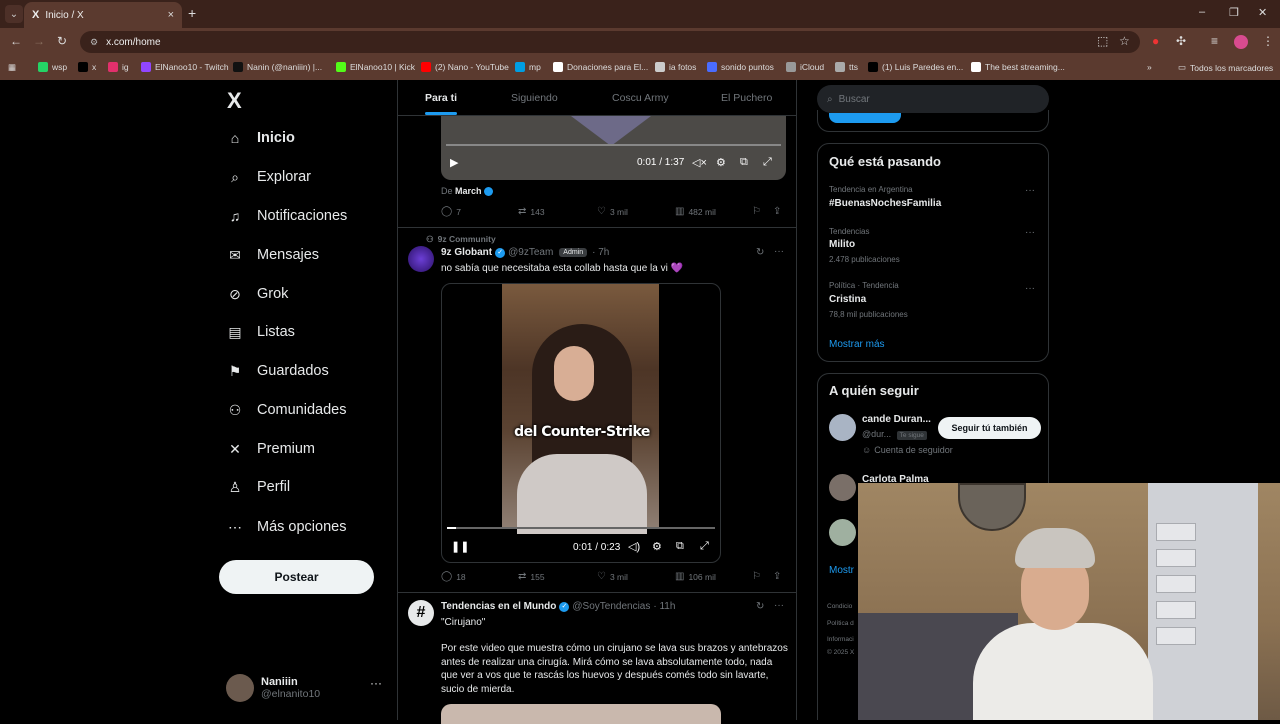  I want to click on nav-item-explorar: ⌕ Explorar, so click(268, 177).